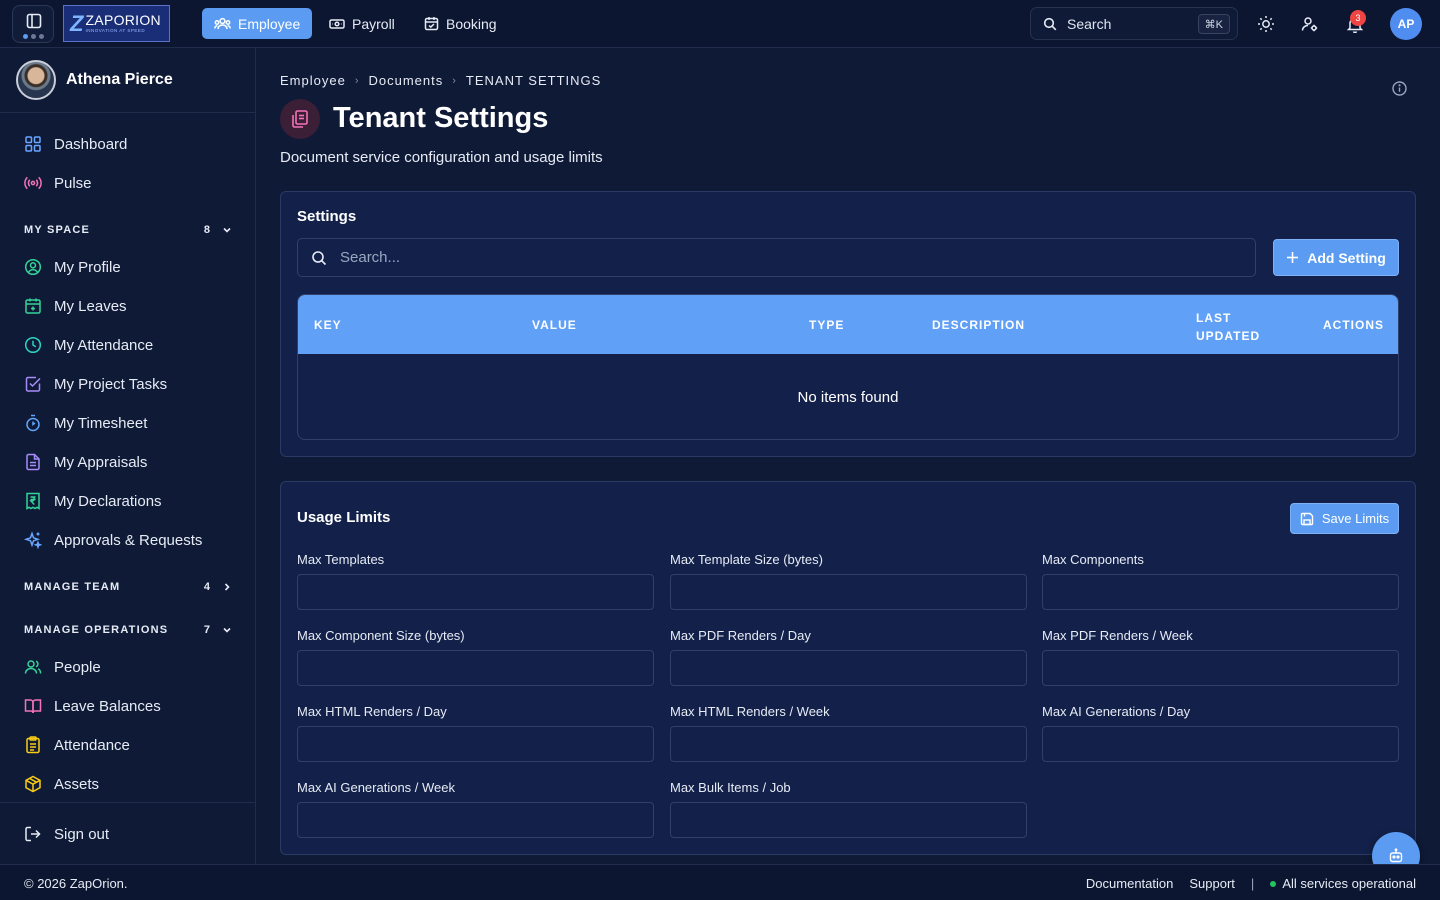 The image size is (1440, 900). I want to click on max-templates-field, so click(475, 592).